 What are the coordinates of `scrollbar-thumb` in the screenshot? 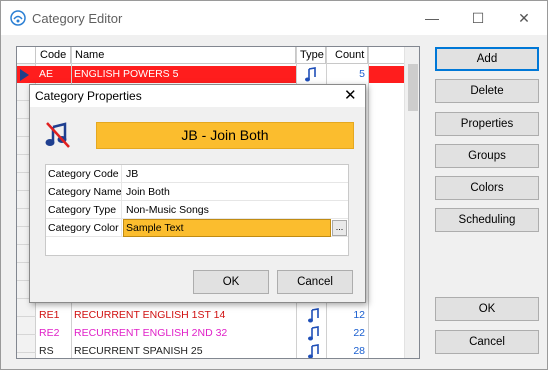 It's located at (413, 87).